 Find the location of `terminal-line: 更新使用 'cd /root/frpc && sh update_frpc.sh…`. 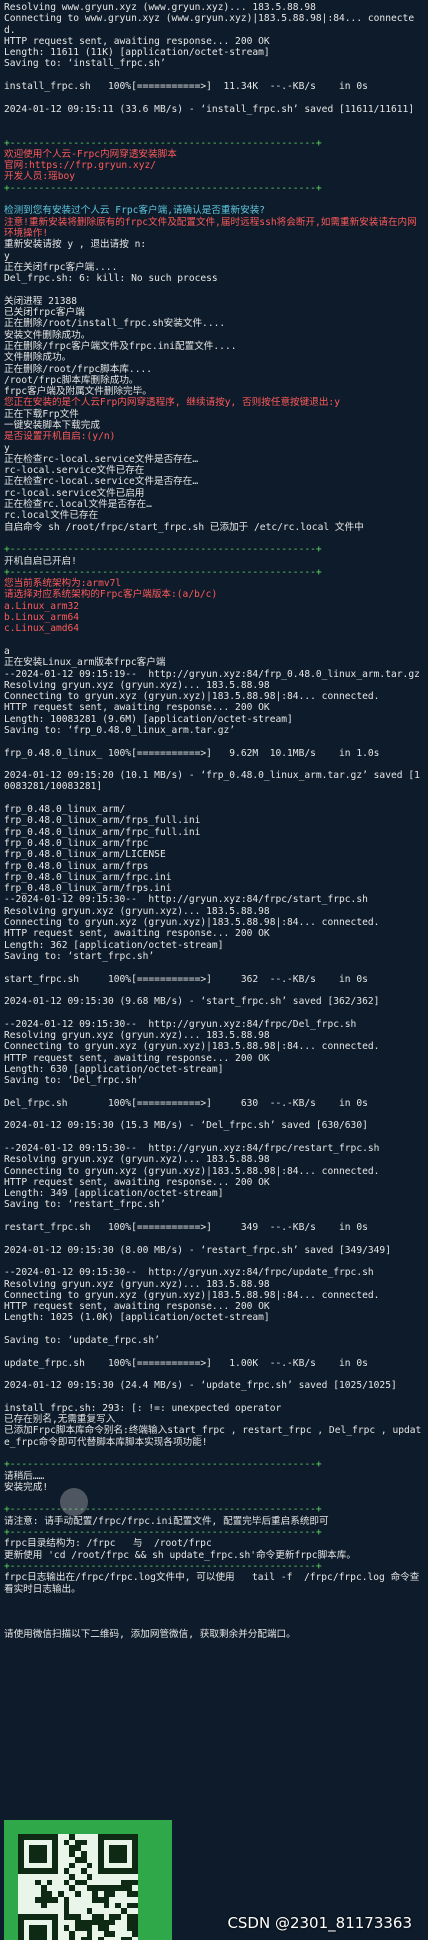

terminal-line: 更新使用 'cd /root/frpc && sh update_frpc.sh… is located at coordinates (180, 1555).